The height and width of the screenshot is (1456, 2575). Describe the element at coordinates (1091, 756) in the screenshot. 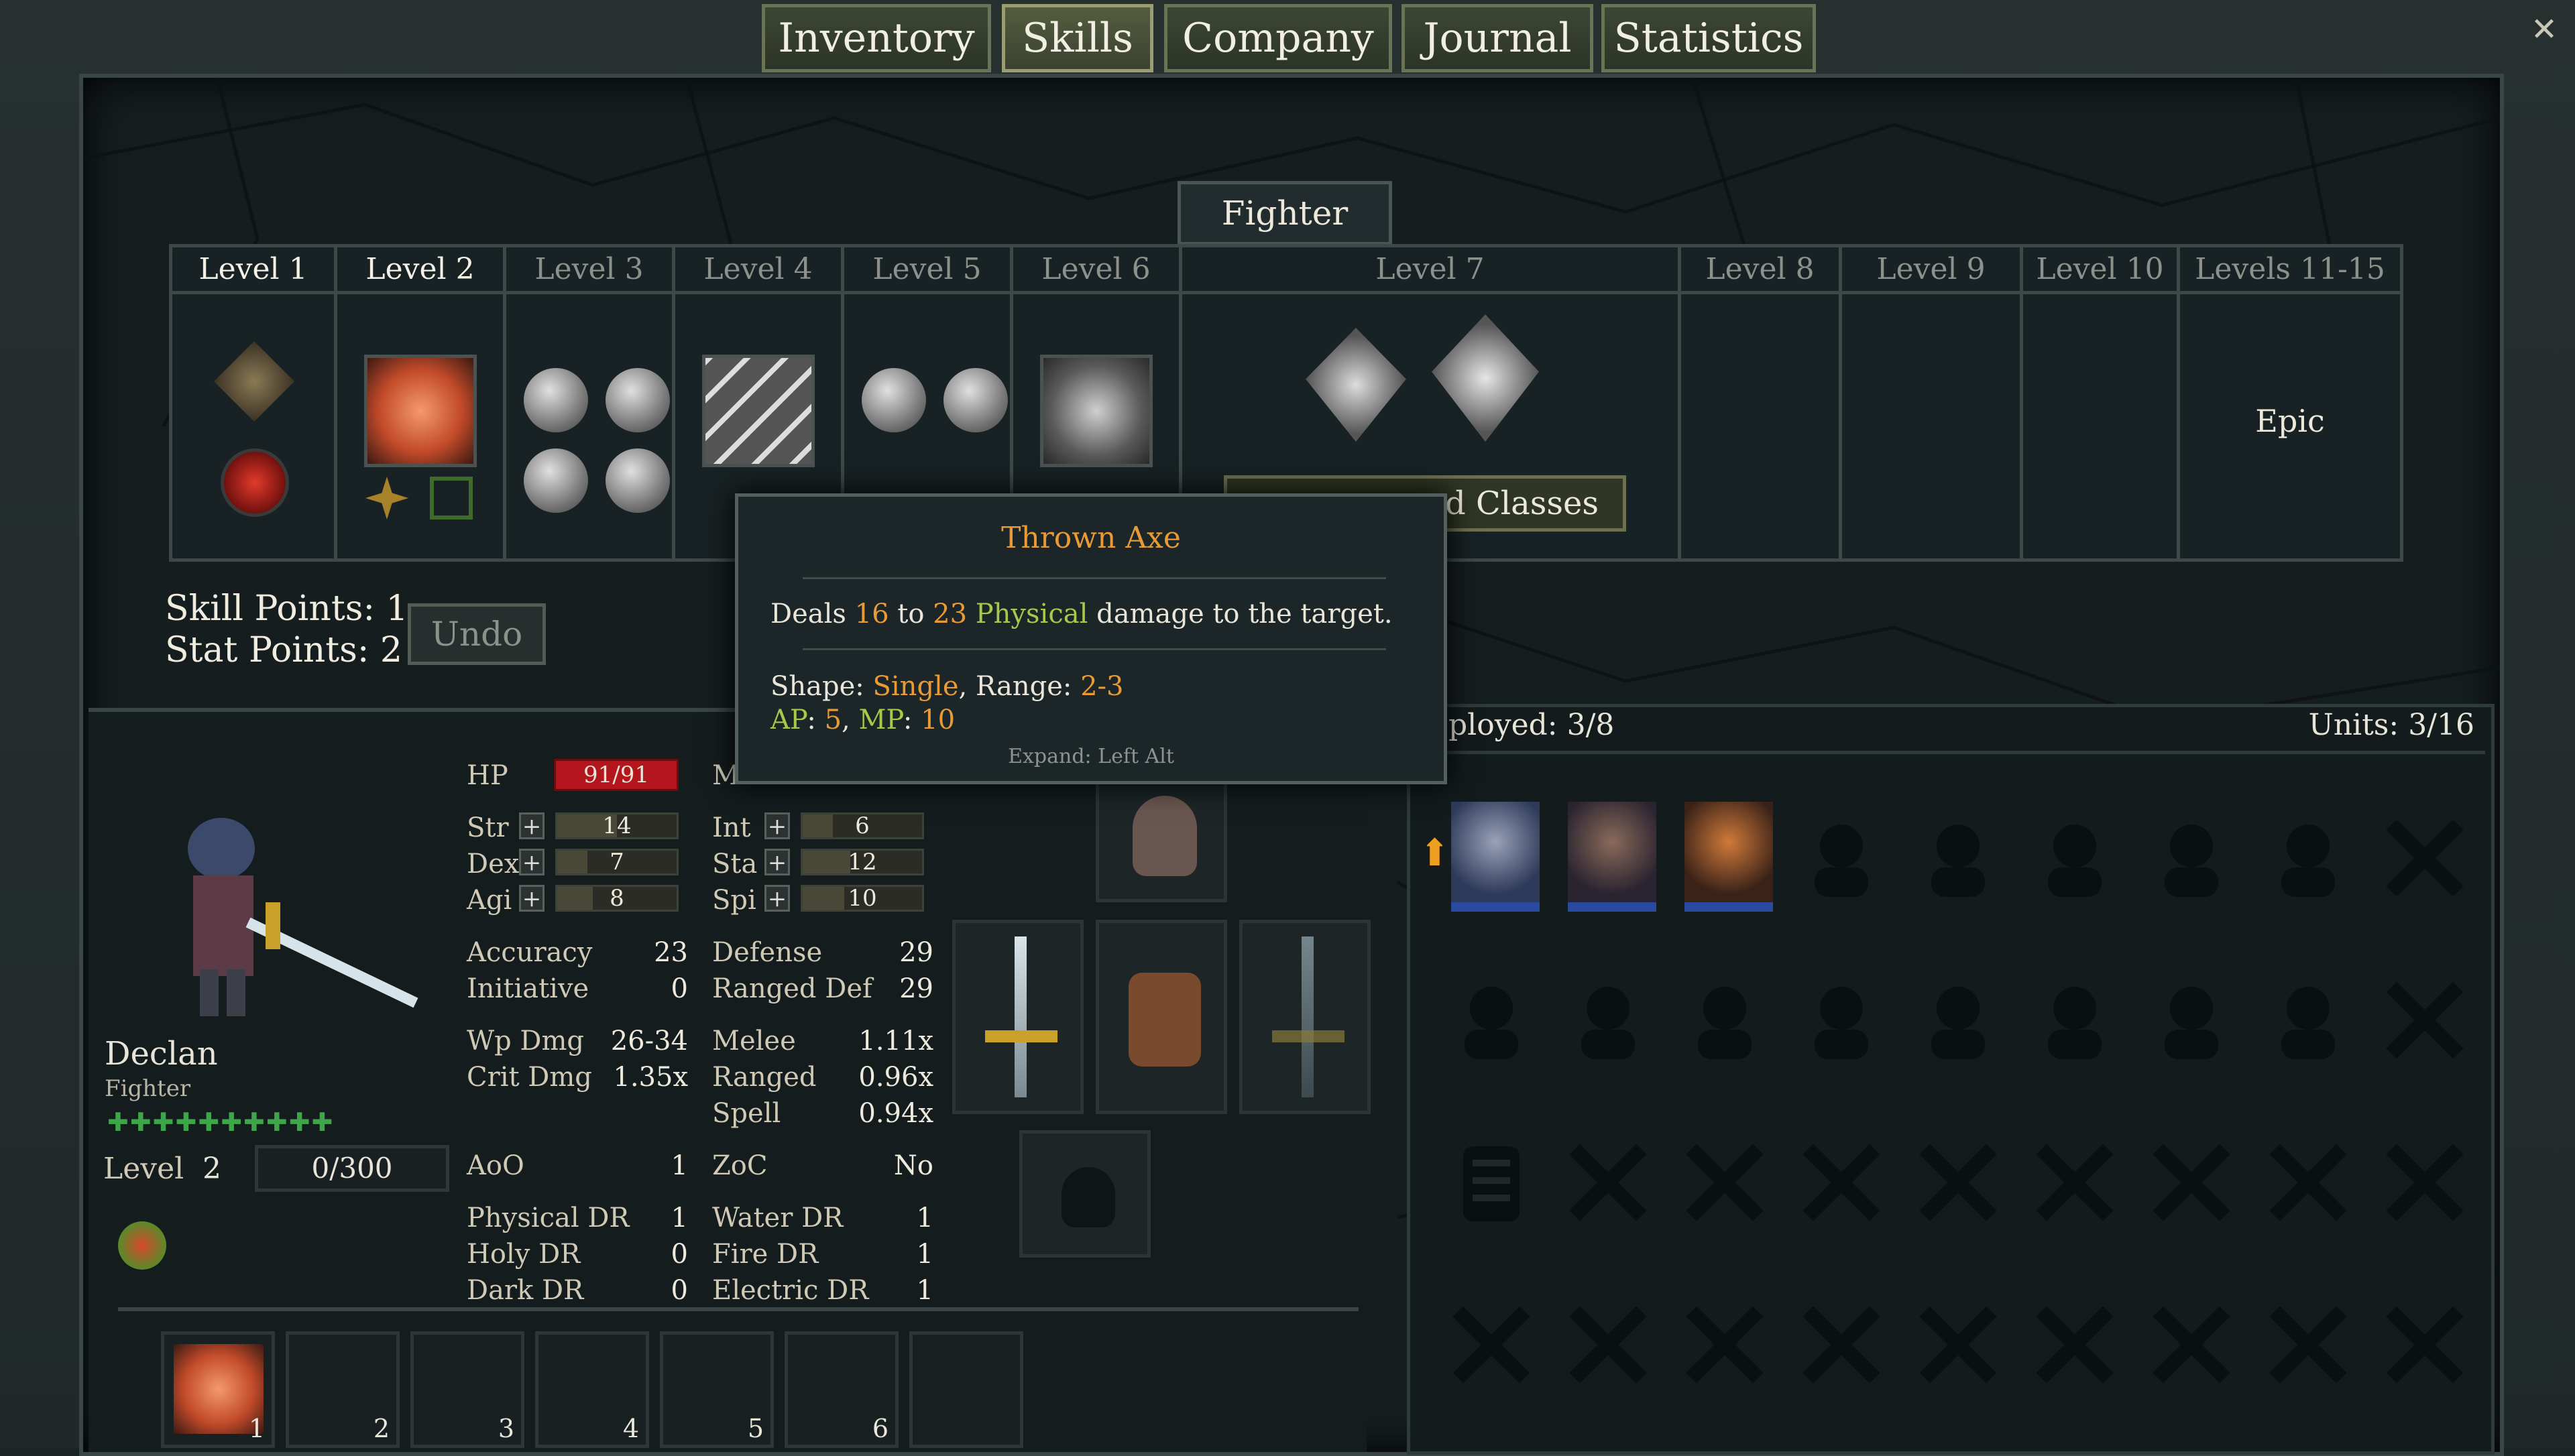

I see `tooltip-expand-hint: Expand: Left Alt` at that location.